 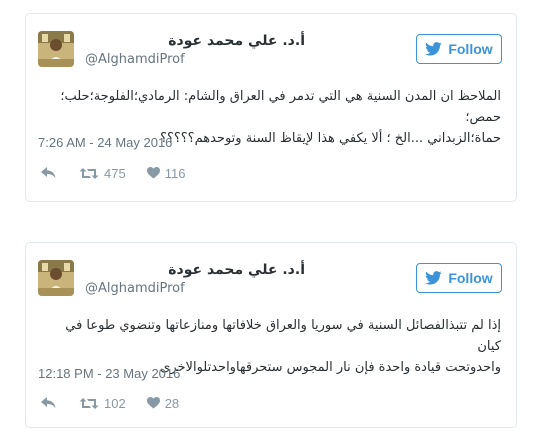 I want to click on tweet-actions: 102 28, so click(x=110, y=403).